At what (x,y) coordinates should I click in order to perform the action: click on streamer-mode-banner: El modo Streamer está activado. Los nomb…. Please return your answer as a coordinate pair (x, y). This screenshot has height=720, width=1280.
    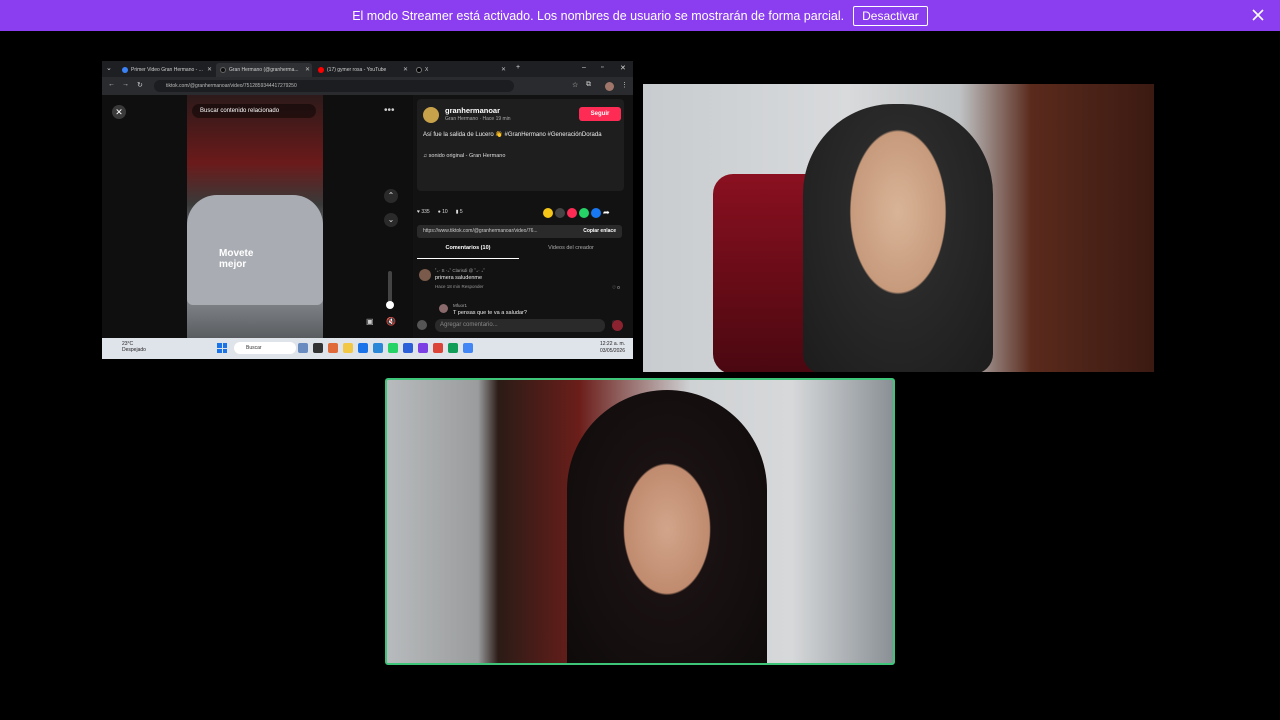
    Looking at the image, I should click on (640, 15).